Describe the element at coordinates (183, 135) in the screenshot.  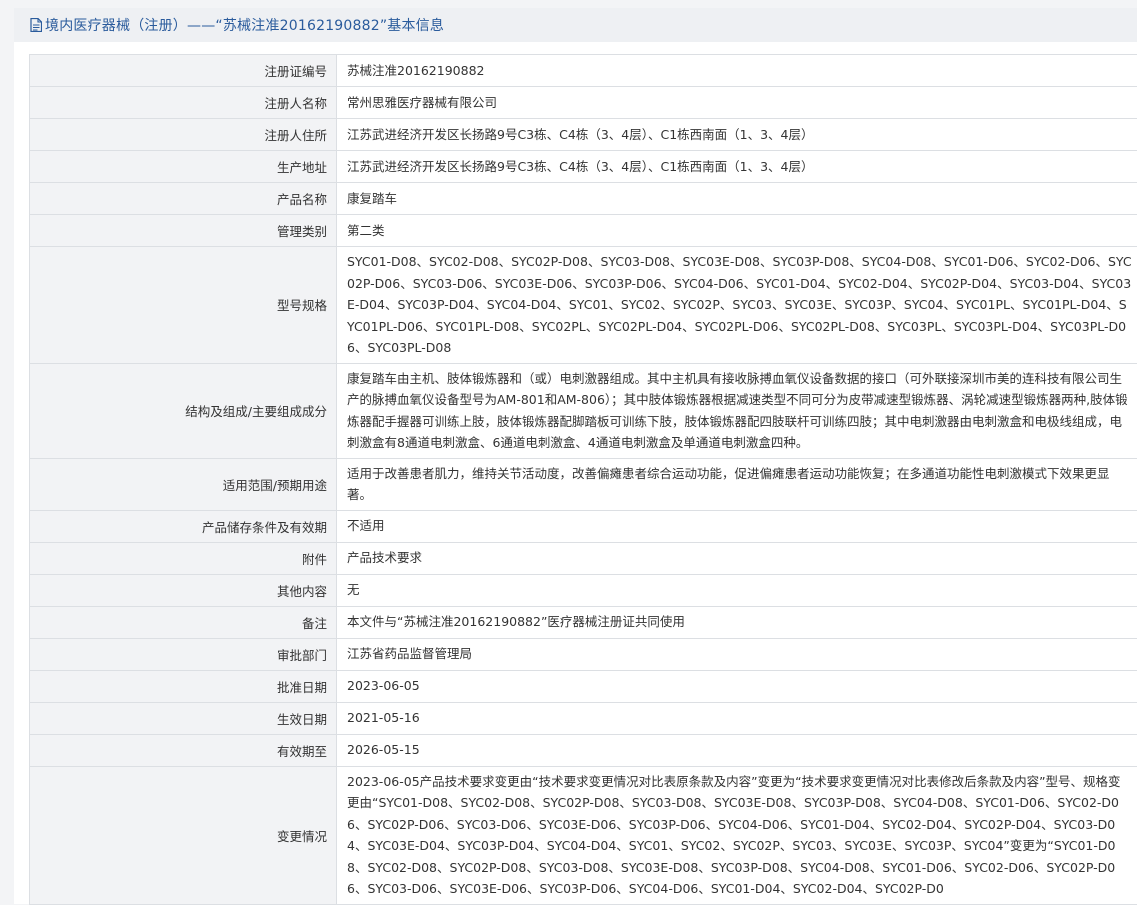
I see `row-label: 注册人住所` at that location.